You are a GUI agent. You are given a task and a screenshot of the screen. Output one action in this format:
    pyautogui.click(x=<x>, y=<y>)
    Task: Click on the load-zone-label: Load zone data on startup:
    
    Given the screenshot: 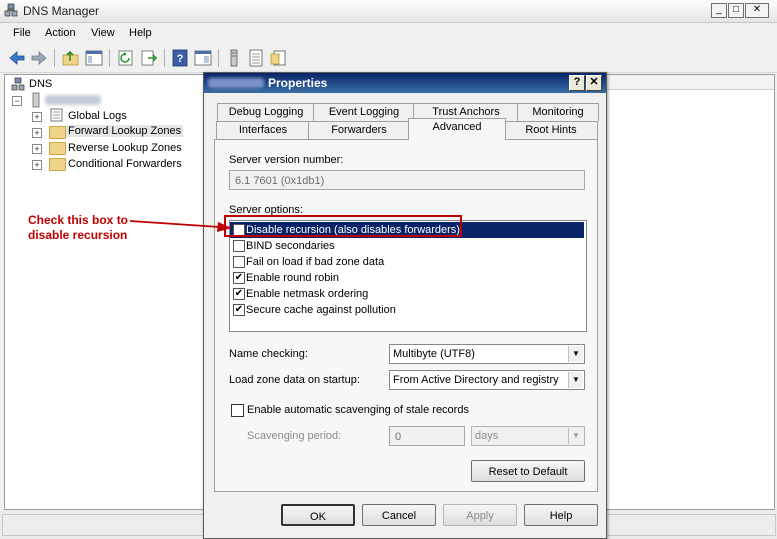 What is the action you would take?
    pyautogui.click(x=294, y=380)
    